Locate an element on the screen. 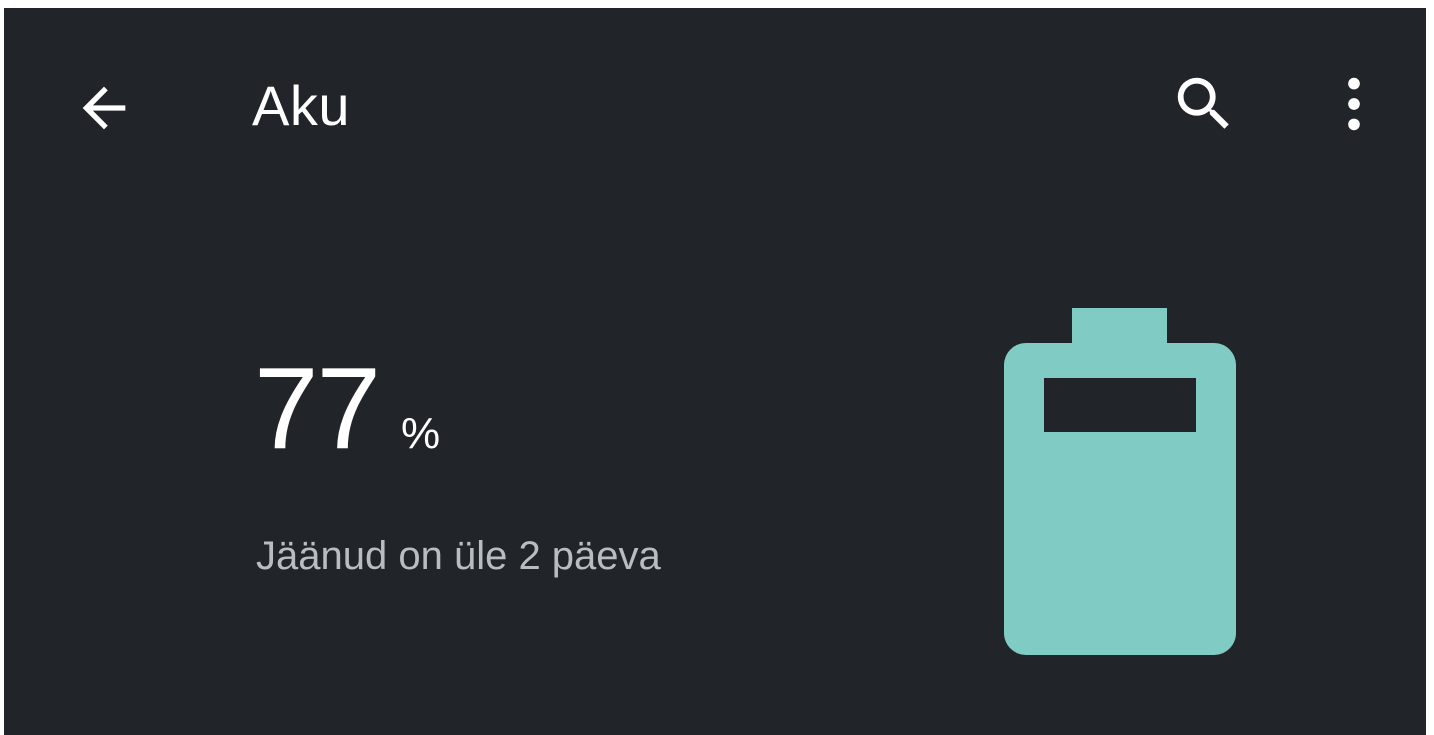 This screenshot has height=735, width=1434. battery-percent-value: 77 is located at coordinates (317, 408).